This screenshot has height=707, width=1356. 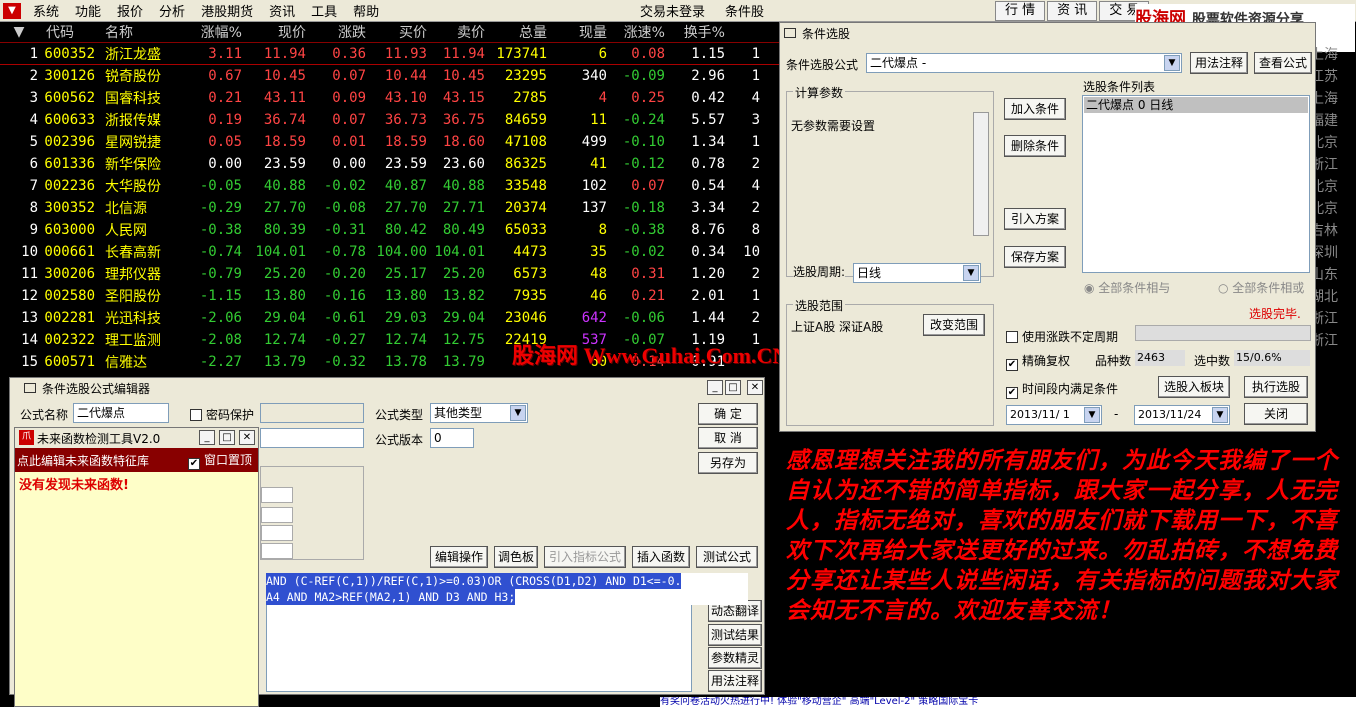 What do you see at coordinates (735, 681) in the screenshot?
I see `usage-button: 用法注释` at bounding box center [735, 681].